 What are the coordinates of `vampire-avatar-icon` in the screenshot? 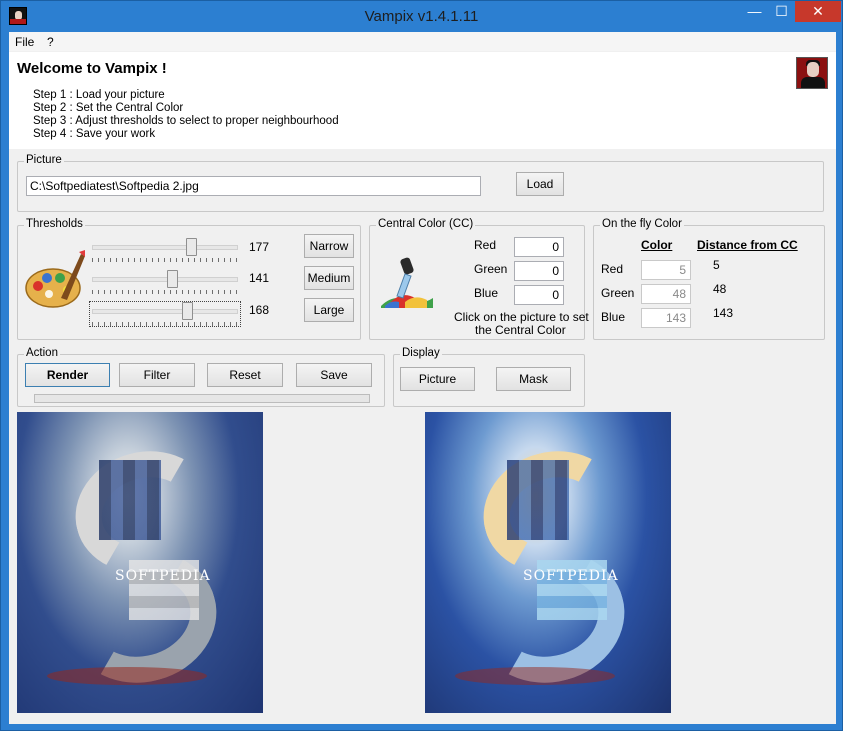 It's located at (812, 73).